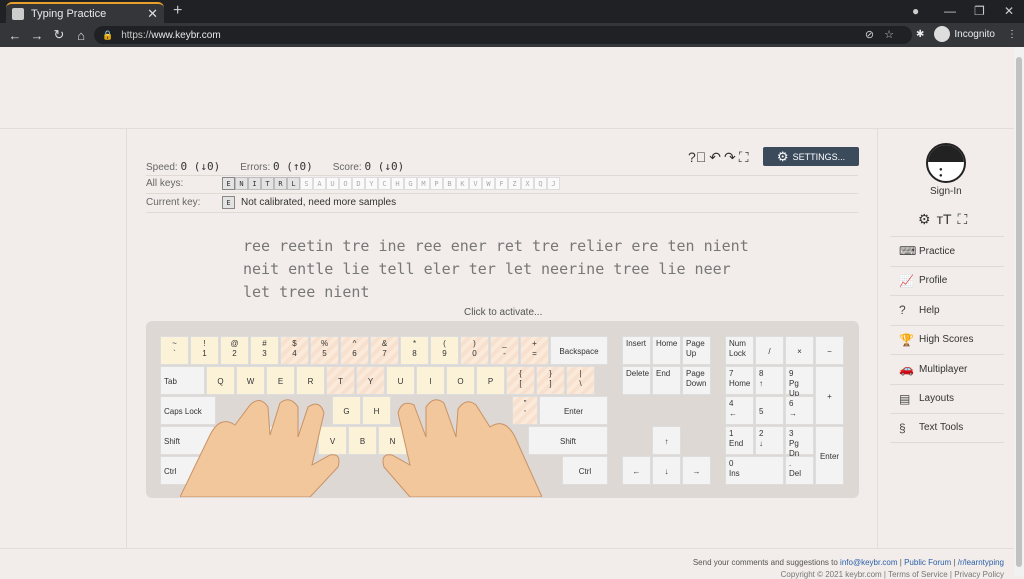 The width and height of the screenshot is (1024, 579). Describe the element at coordinates (220, 380) in the screenshot. I see `key-q: Q` at that location.